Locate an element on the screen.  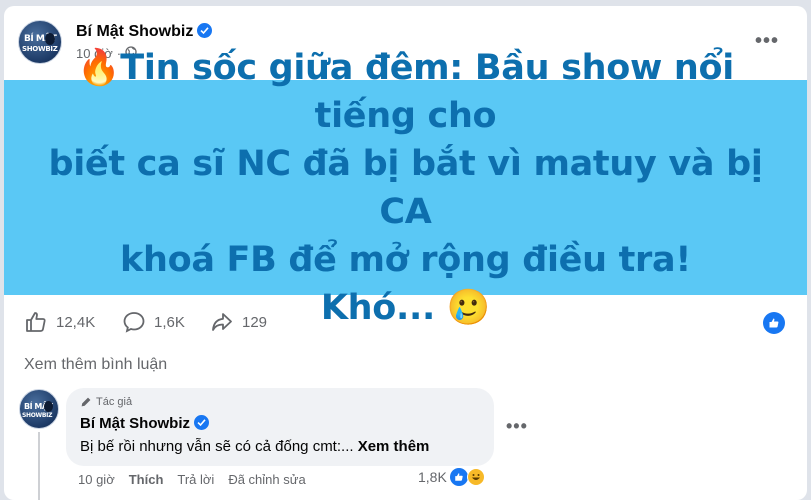
shares-count: 129 is located at coordinates (255, 322).